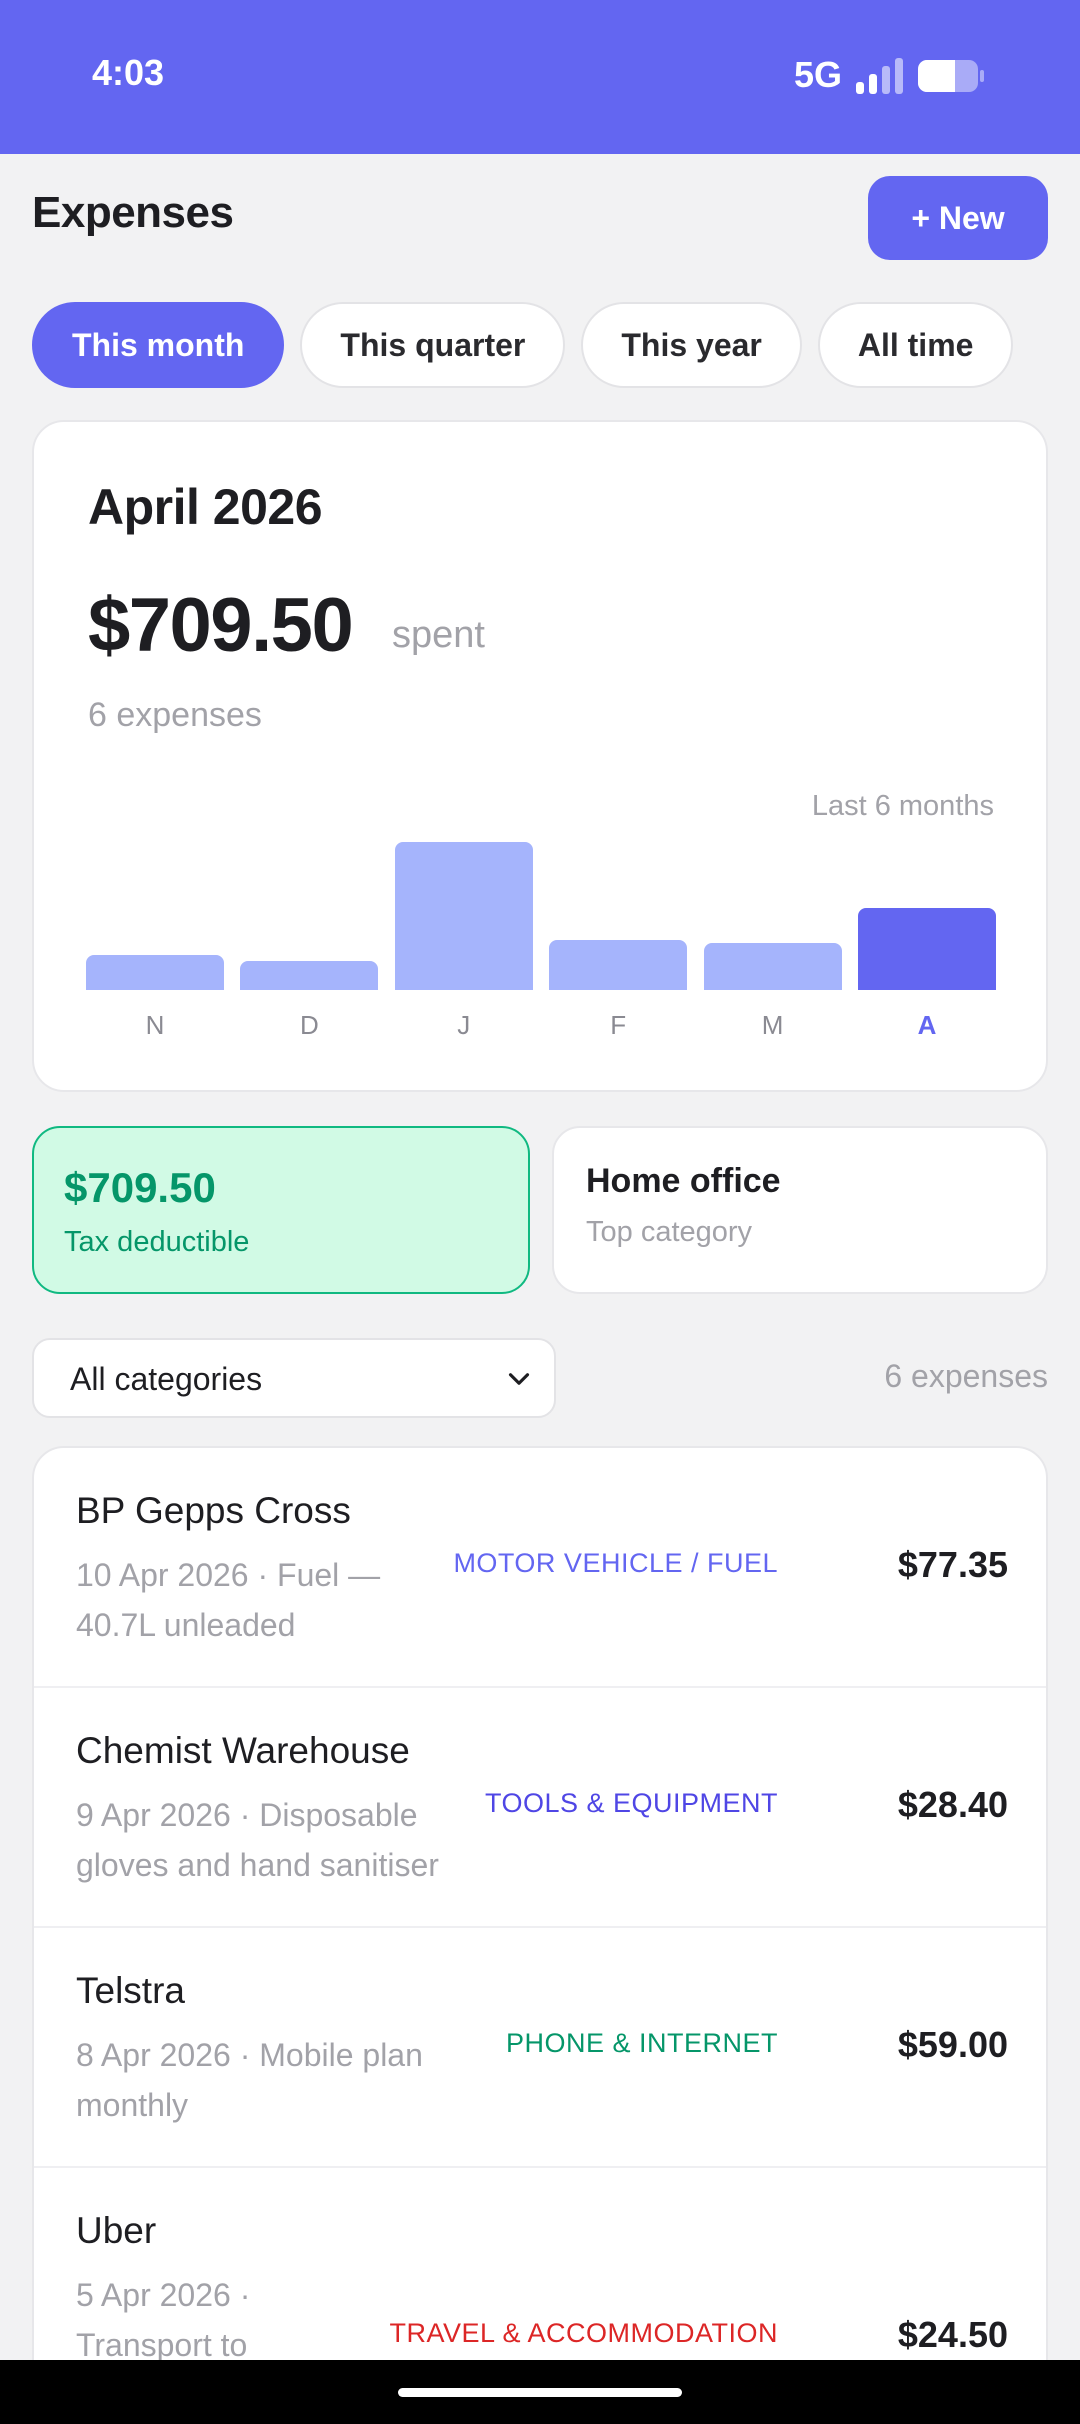 This screenshot has width=1080, height=2424. I want to click on top-category-card: Home office Top category, so click(800, 1210).